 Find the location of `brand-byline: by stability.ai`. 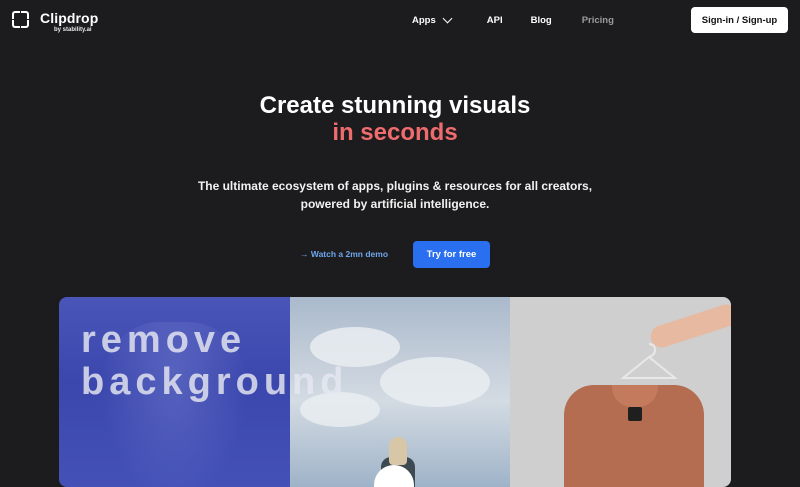

brand-byline: by stability.ai is located at coordinates (73, 30).